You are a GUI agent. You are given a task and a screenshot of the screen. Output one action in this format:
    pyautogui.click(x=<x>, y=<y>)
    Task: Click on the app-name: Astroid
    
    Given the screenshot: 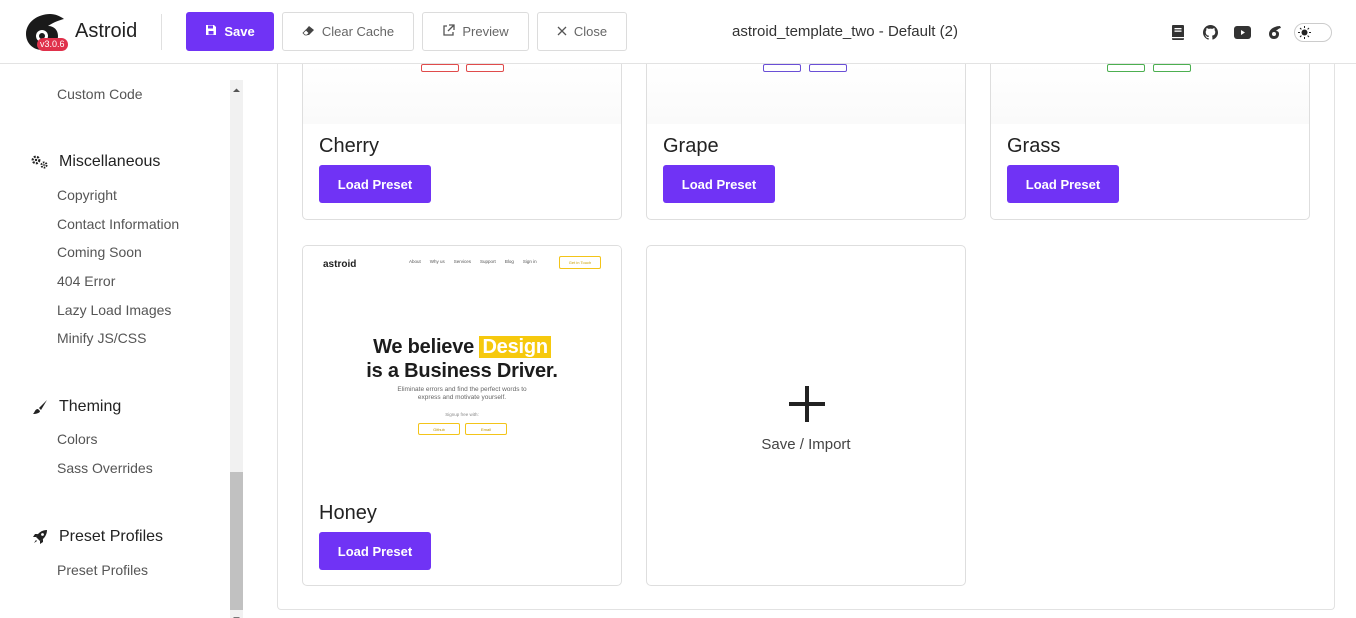 What is the action you would take?
    pyautogui.click(x=106, y=31)
    